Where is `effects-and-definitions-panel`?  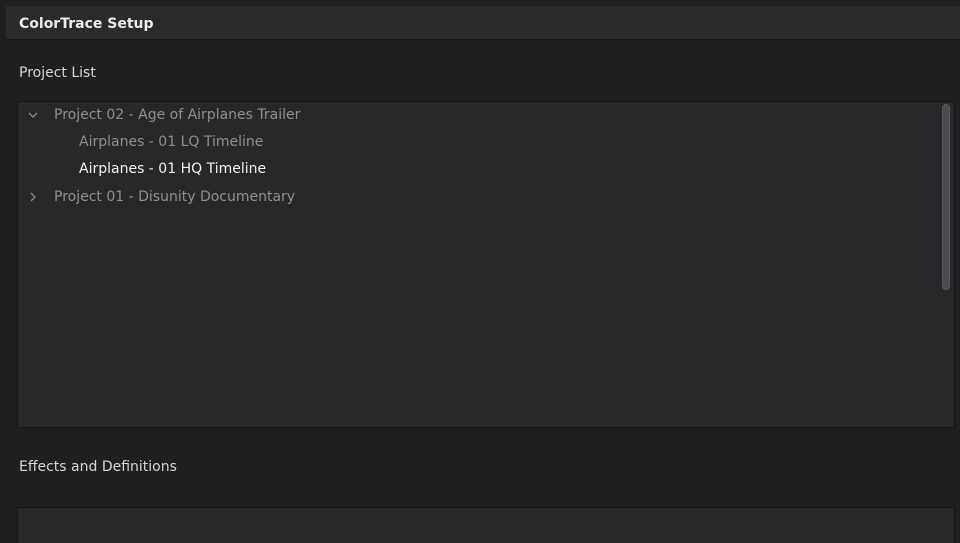
effects-and-definitions-panel is located at coordinates (486, 525).